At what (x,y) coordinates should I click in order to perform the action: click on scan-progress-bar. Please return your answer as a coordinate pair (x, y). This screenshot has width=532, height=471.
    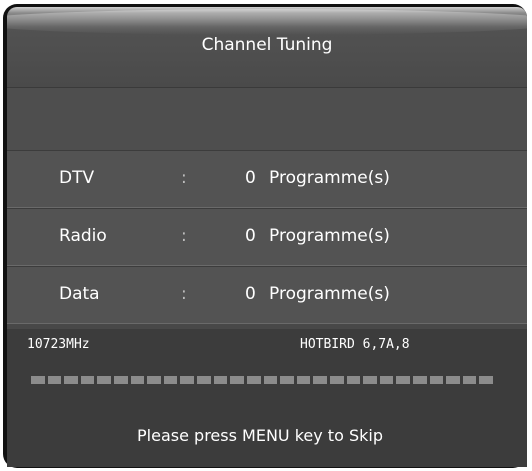
    Looking at the image, I should click on (262, 380).